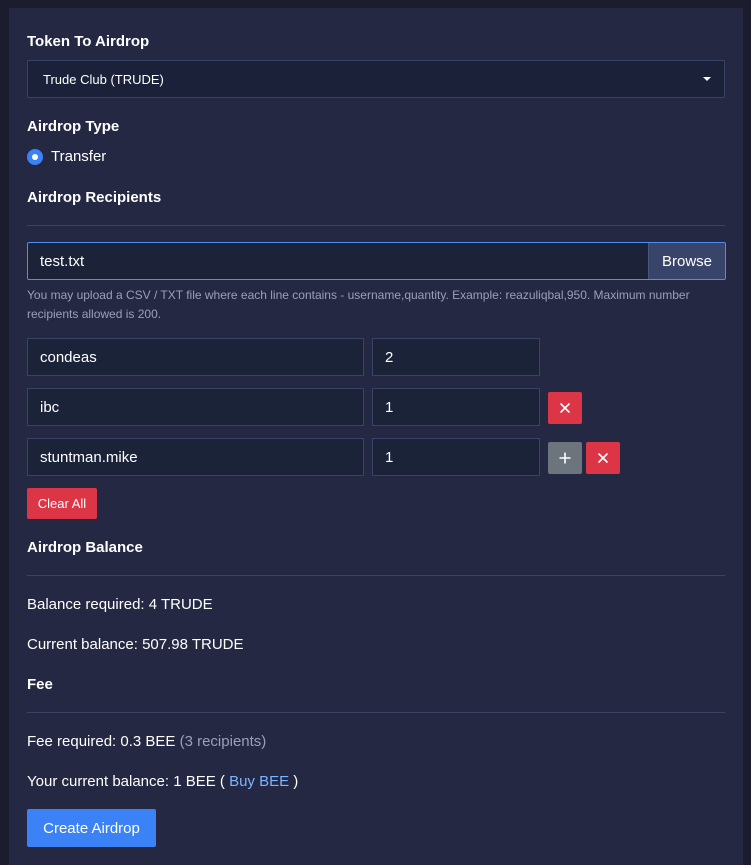  What do you see at coordinates (135, 644) in the screenshot?
I see `current-balance: Current balance: 507.98 TRUDE` at bounding box center [135, 644].